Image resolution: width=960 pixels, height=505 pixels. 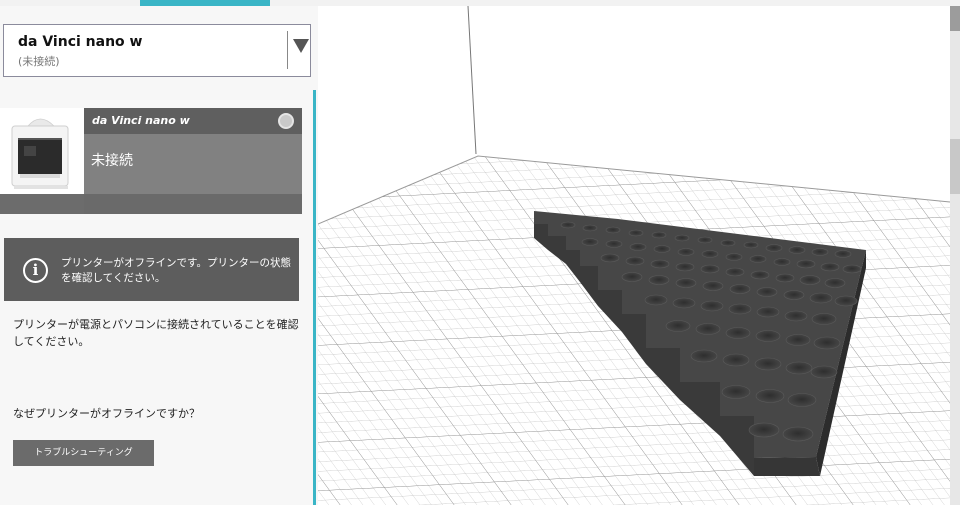 I want to click on offline-alert-message: プリンターがオフラインです。プリンターの状態を確認してください。, so click(x=176, y=270).